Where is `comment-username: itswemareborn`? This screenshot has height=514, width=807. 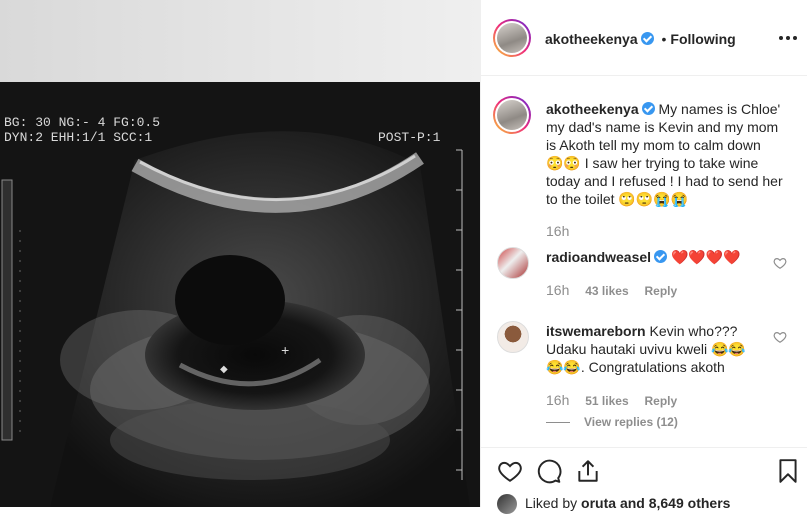
comment-username: itswemareborn is located at coordinates (596, 331).